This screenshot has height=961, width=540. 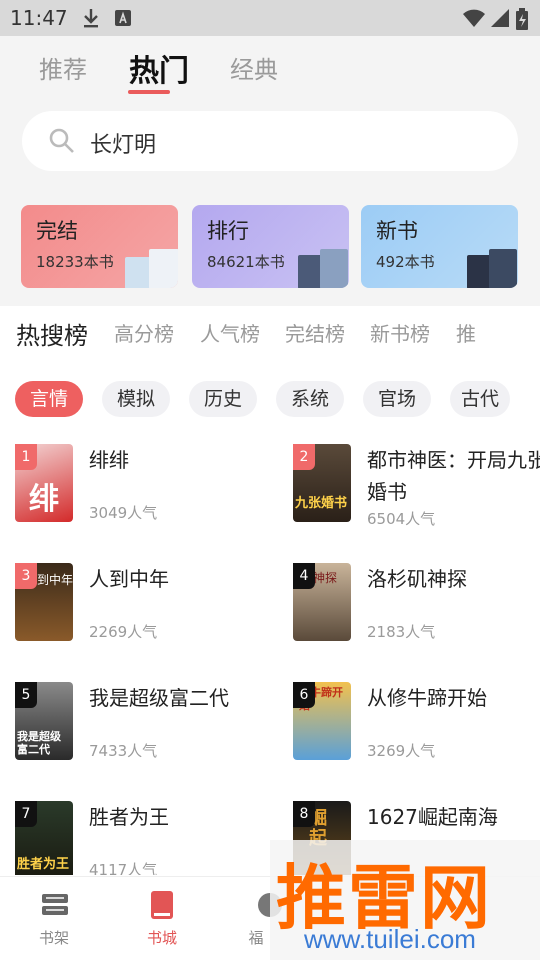 I want to click on book-item: 绯 1 绯绯 3049人气, so click(x=145, y=504).